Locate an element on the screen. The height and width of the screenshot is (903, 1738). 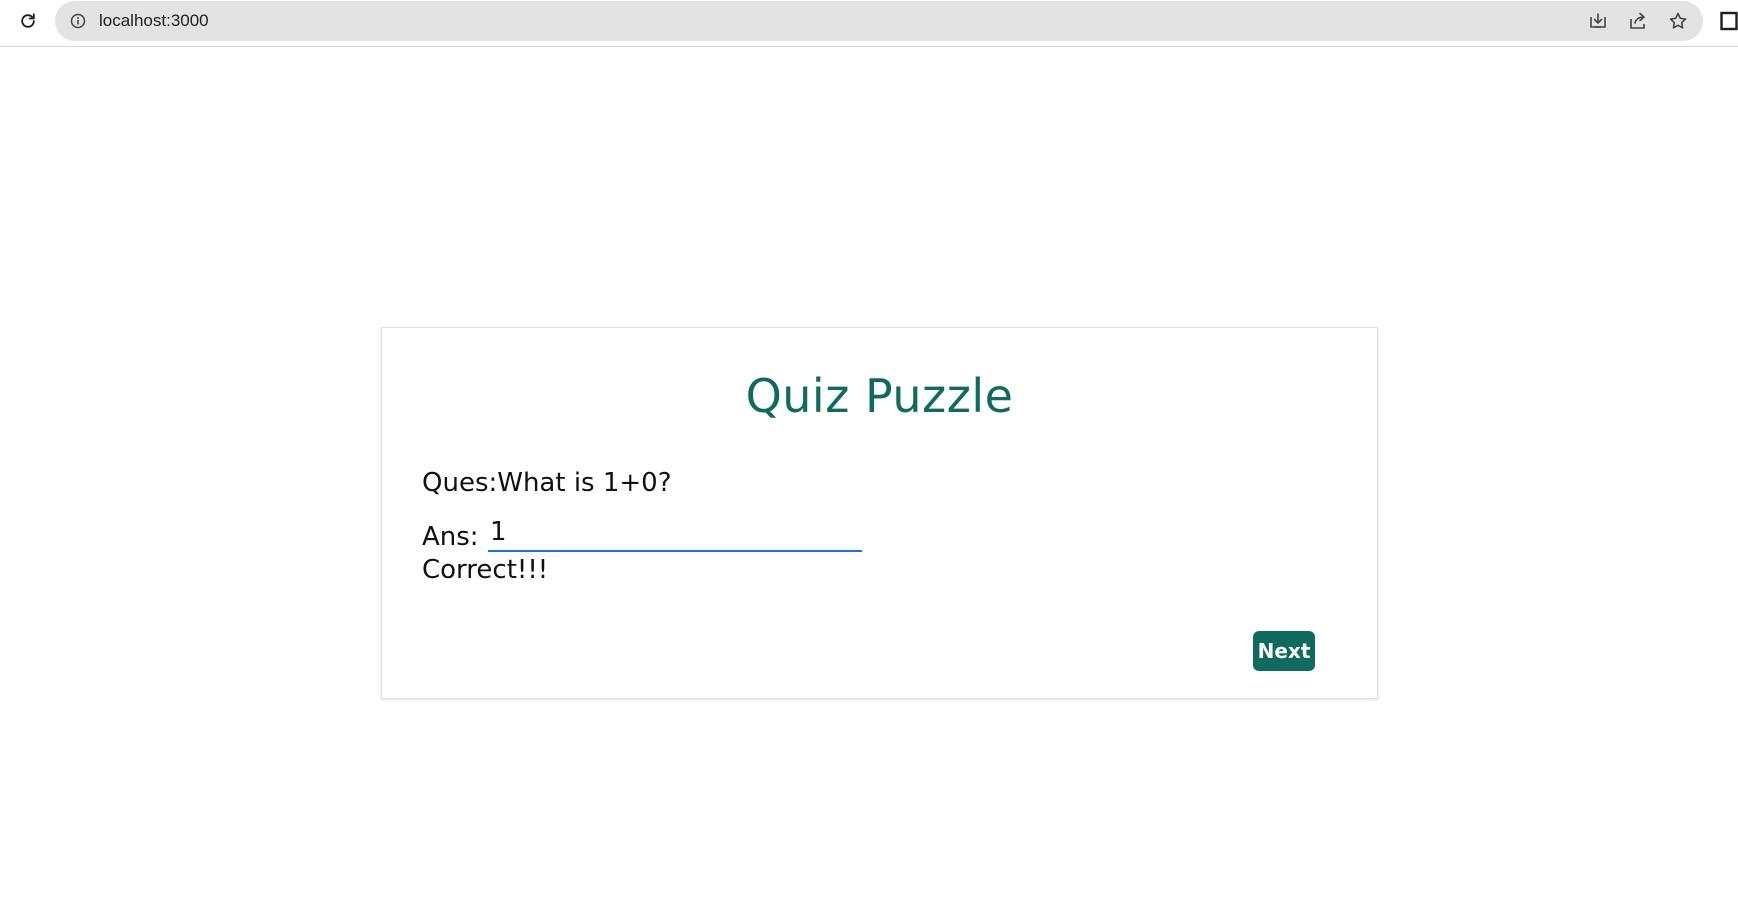
answer-input is located at coordinates (675, 533).